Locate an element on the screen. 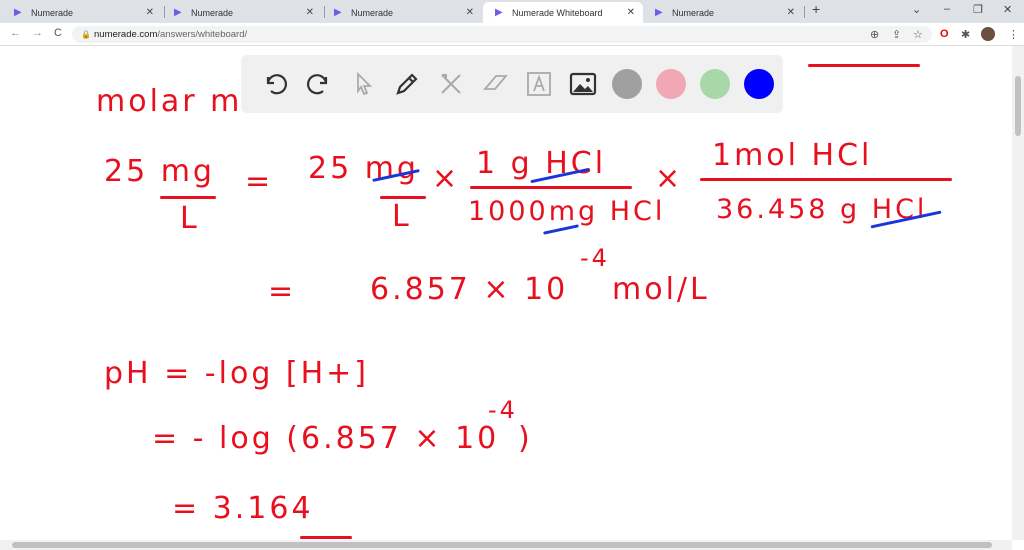 The image size is (1024, 550). whiteboard-toolbar is located at coordinates (512, 84).